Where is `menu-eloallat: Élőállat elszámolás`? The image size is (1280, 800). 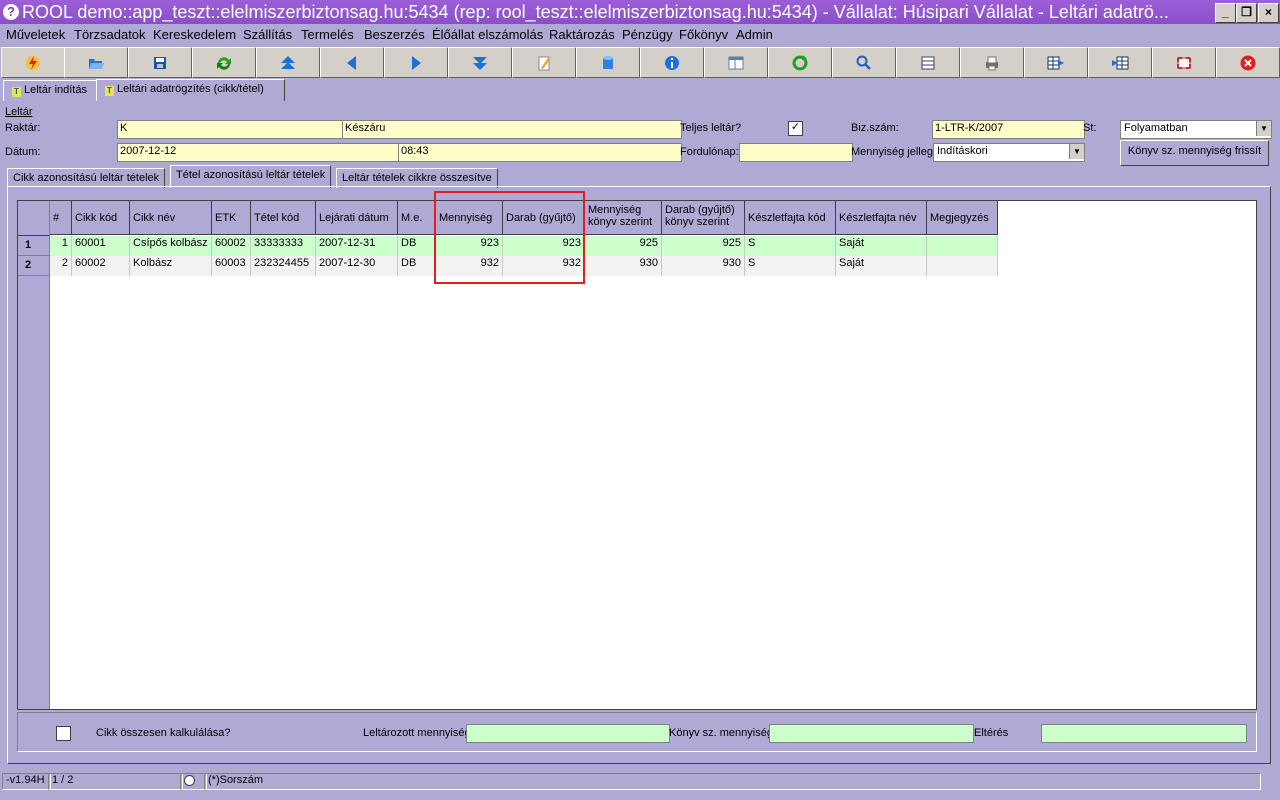
menu-eloallat: Élőállat elszámolás is located at coordinates (487, 34).